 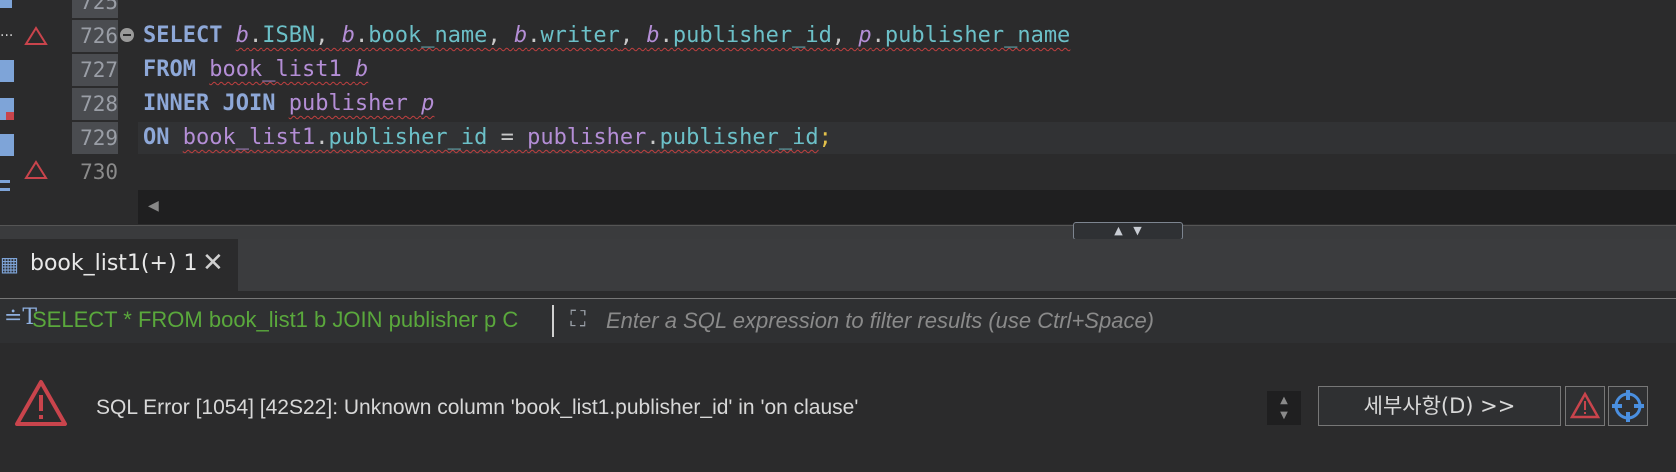 I want to click on results-tab-strip: ▦ book_list1(+) 1 ✕, so click(x=838, y=265).